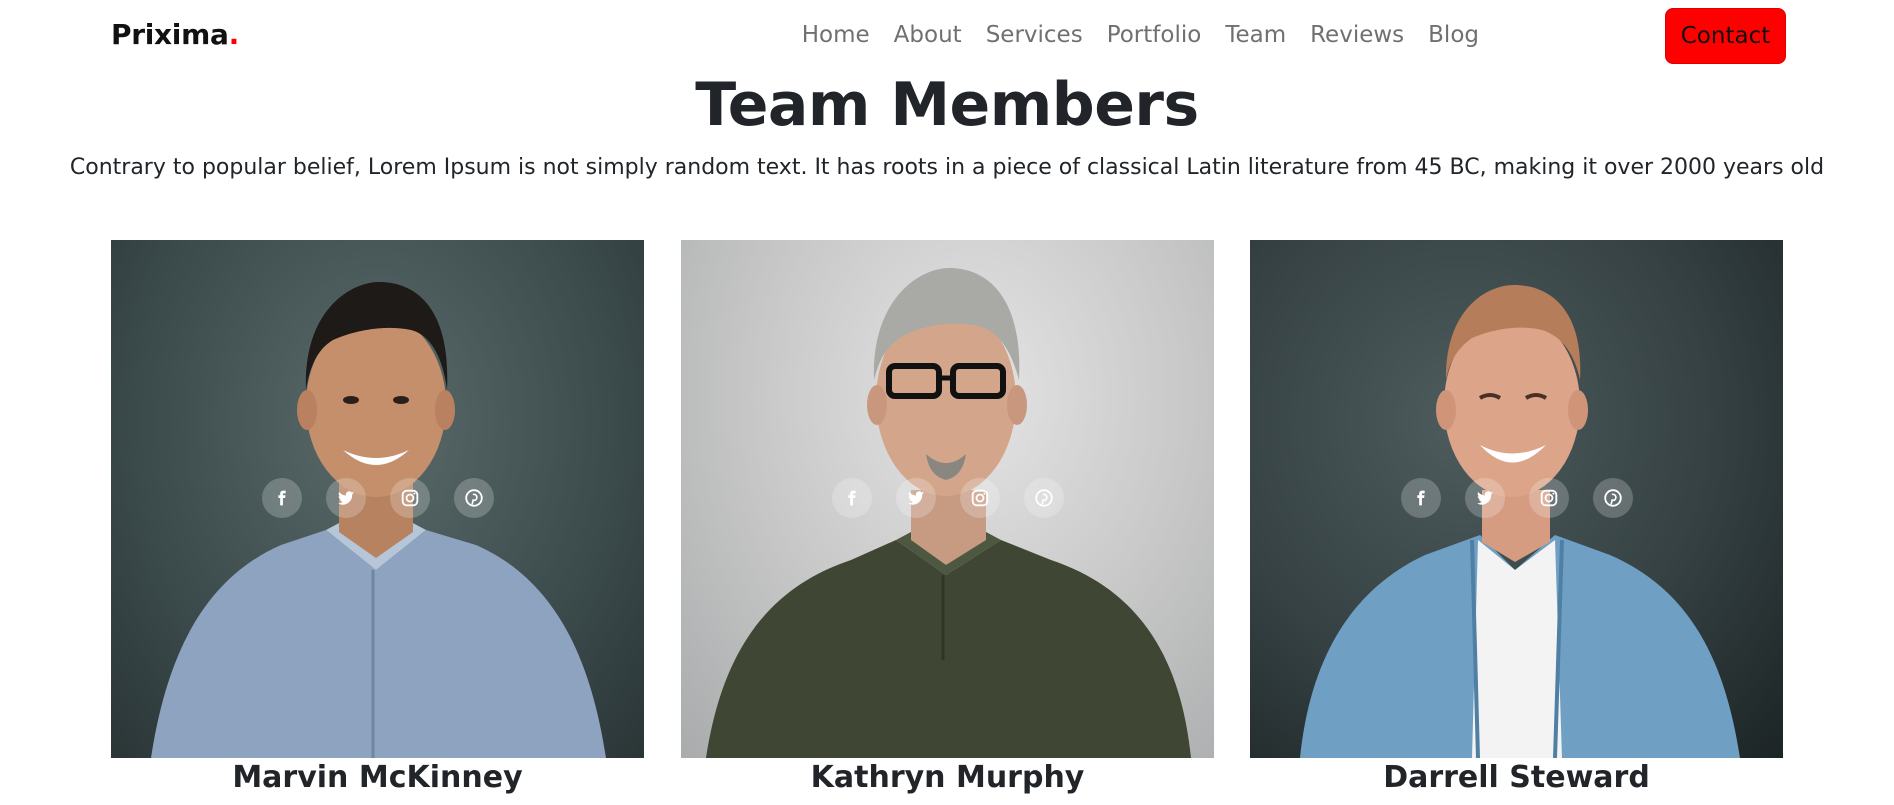 Image resolution: width=1894 pixels, height=805 pixels. What do you see at coordinates (928, 35) in the screenshot?
I see `nav-item-about: About` at bounding box center [928, 35].